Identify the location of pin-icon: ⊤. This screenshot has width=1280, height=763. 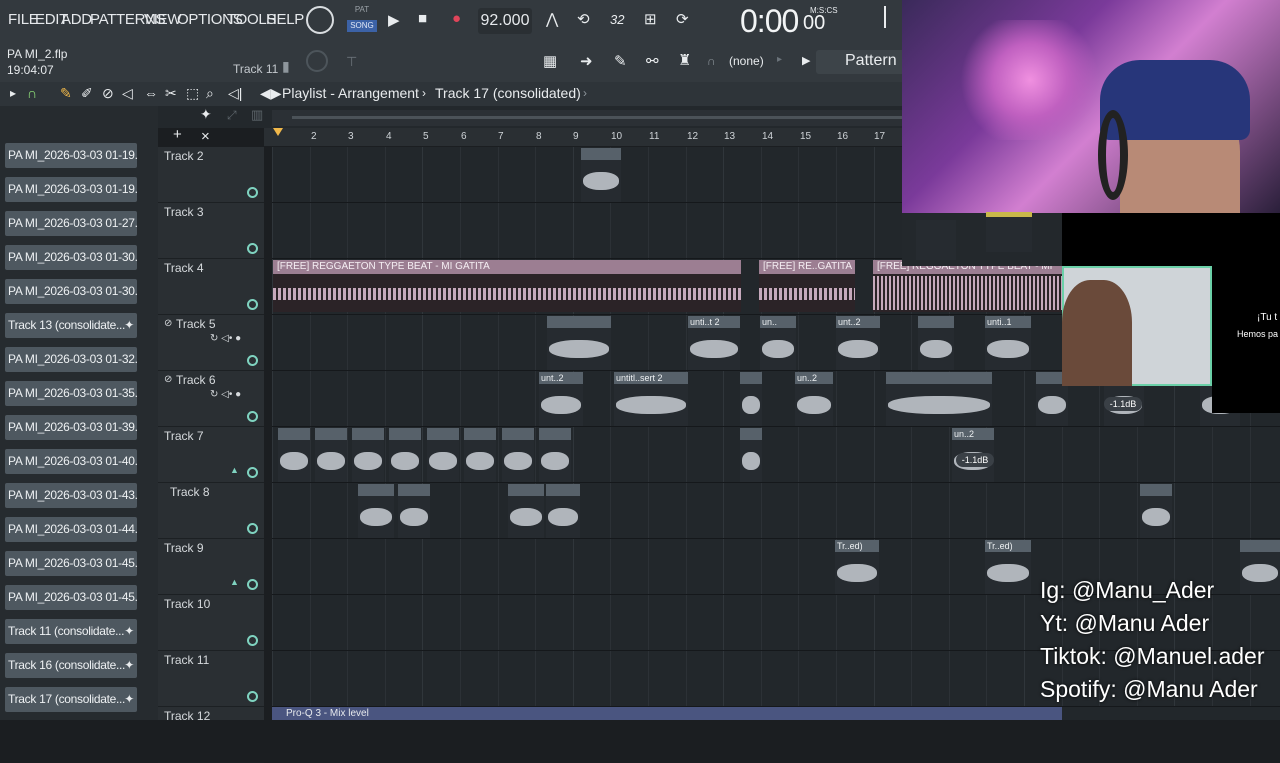
(351, 62).